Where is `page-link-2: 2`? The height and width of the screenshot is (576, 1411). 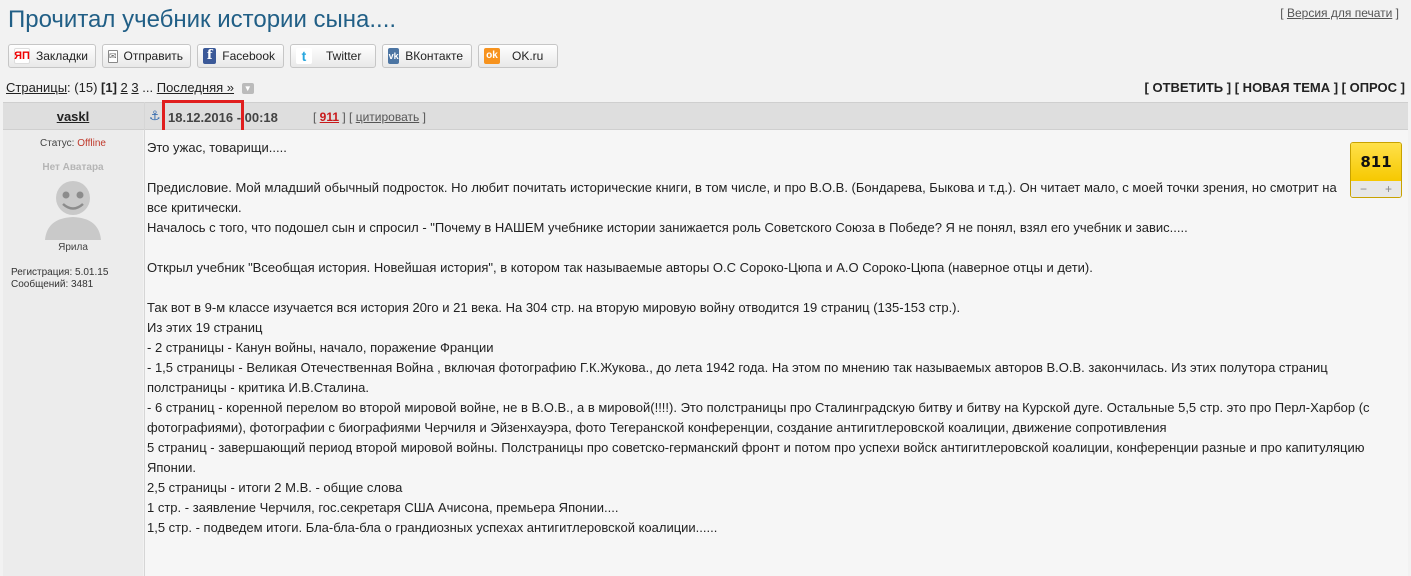 page-link-2: 2 is located at coordinates (124, 87).